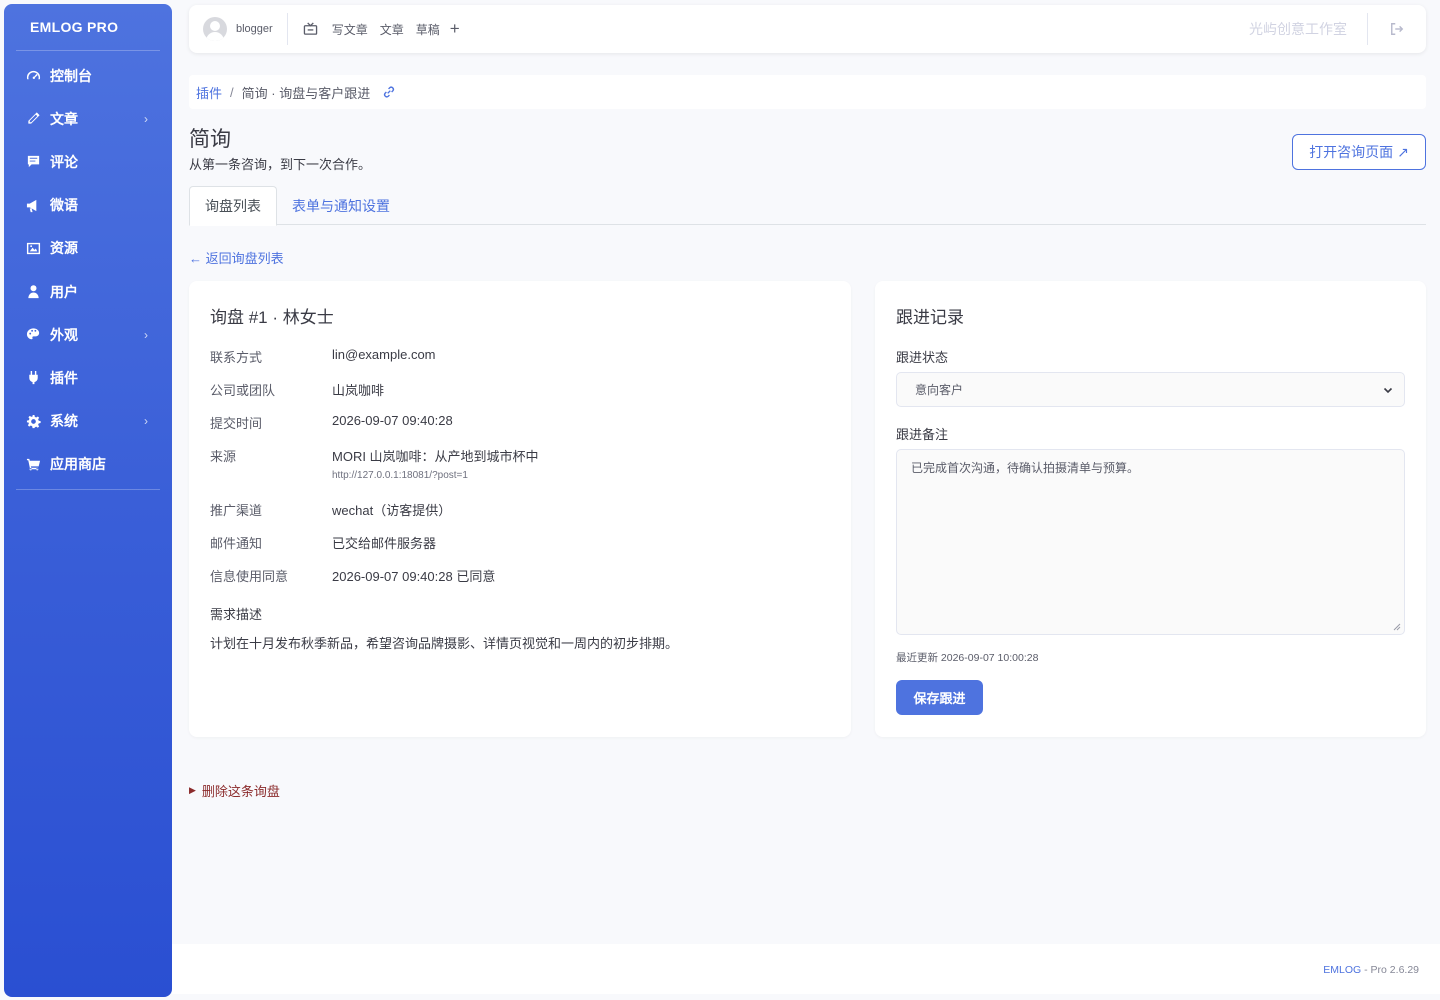 This screenshot has width=1440, height=1000. What do you see at coordinates (64, 205) in the screenshot?
I see `sidebar-item-label: 微语` at bounding box center [64, 205].